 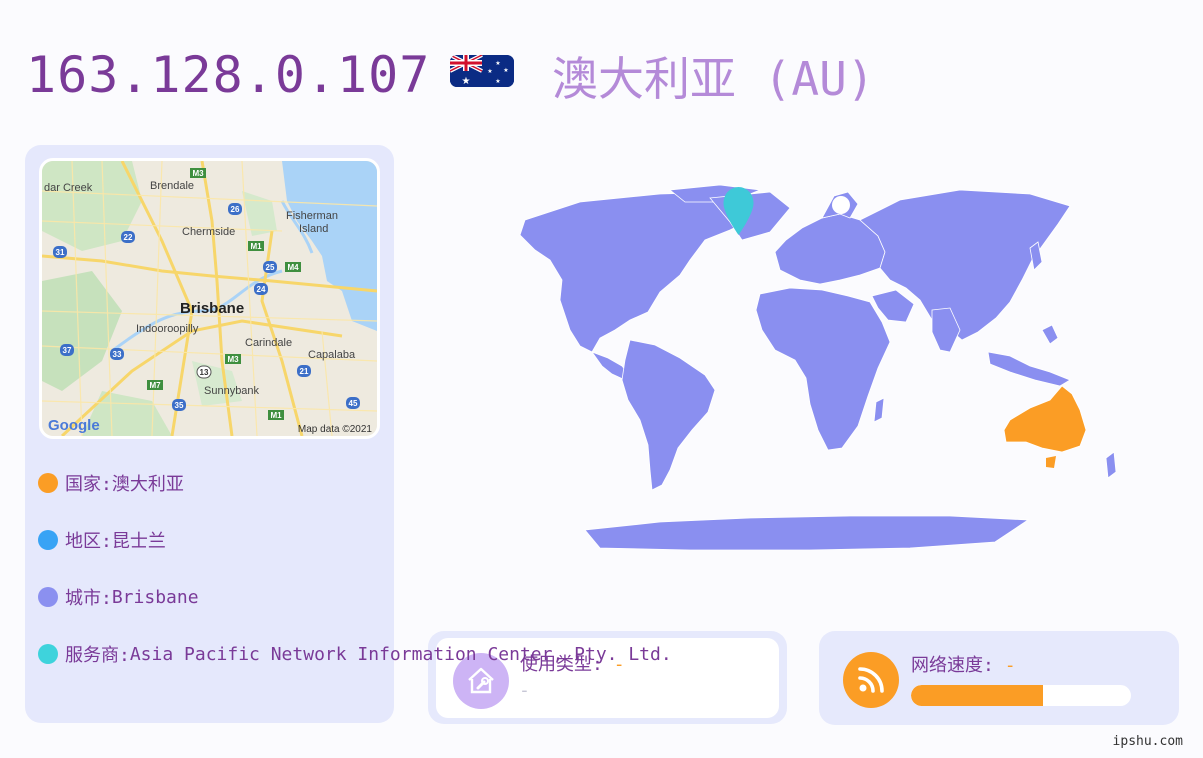 I want to click on isp-dot-icon, so click(x=48, y=654).